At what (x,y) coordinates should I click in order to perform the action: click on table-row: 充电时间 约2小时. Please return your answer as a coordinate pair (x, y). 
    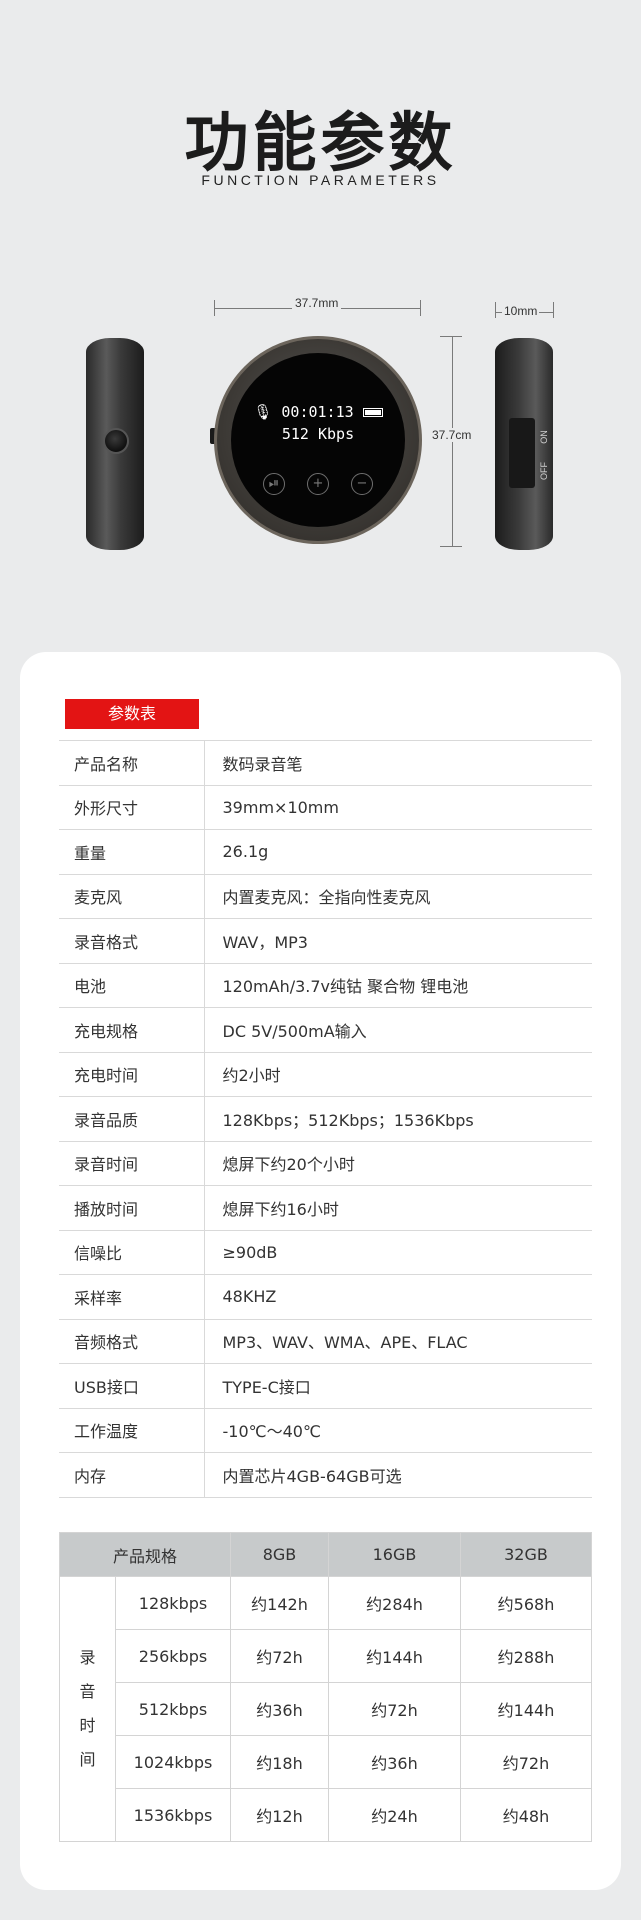
    Looking at the image, I should click on (325, 1074).